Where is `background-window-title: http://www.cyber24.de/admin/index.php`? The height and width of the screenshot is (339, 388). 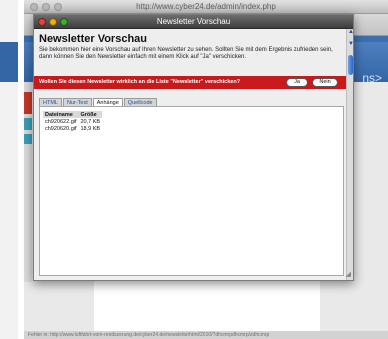
background-window-title: http://www.cyber24.de/admin/index.php is located at coordinates (206, 6).